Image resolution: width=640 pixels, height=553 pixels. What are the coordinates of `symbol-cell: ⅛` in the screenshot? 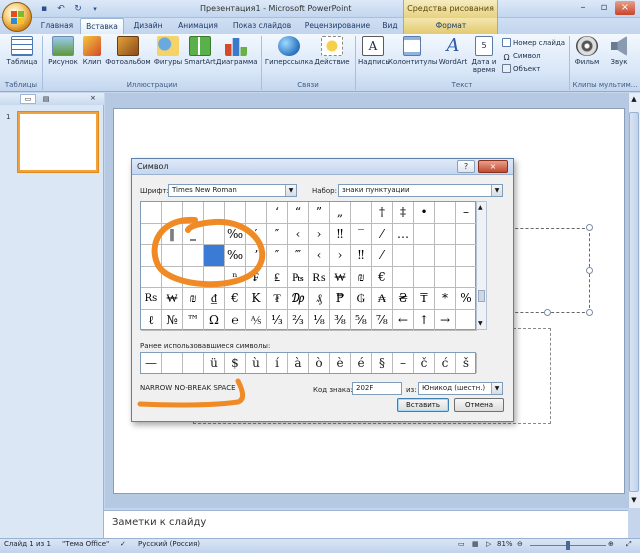 It's located at (319, 320).